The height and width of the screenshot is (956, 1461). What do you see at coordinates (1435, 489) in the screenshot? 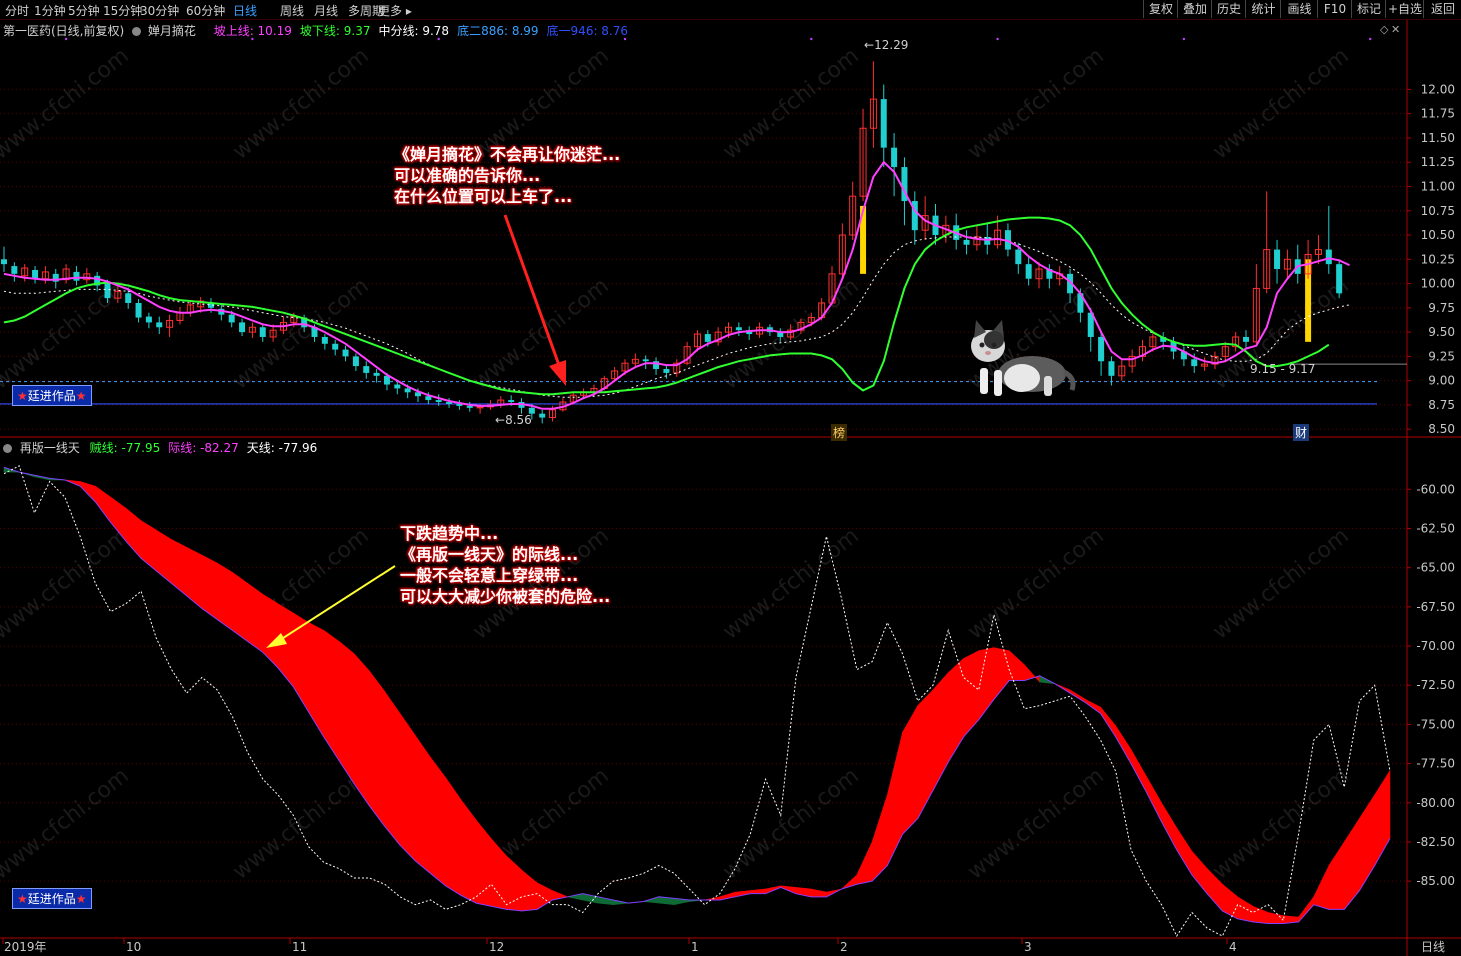
I see `sub-y-tick-label: -60.00` at bounding box center [1435, 489].